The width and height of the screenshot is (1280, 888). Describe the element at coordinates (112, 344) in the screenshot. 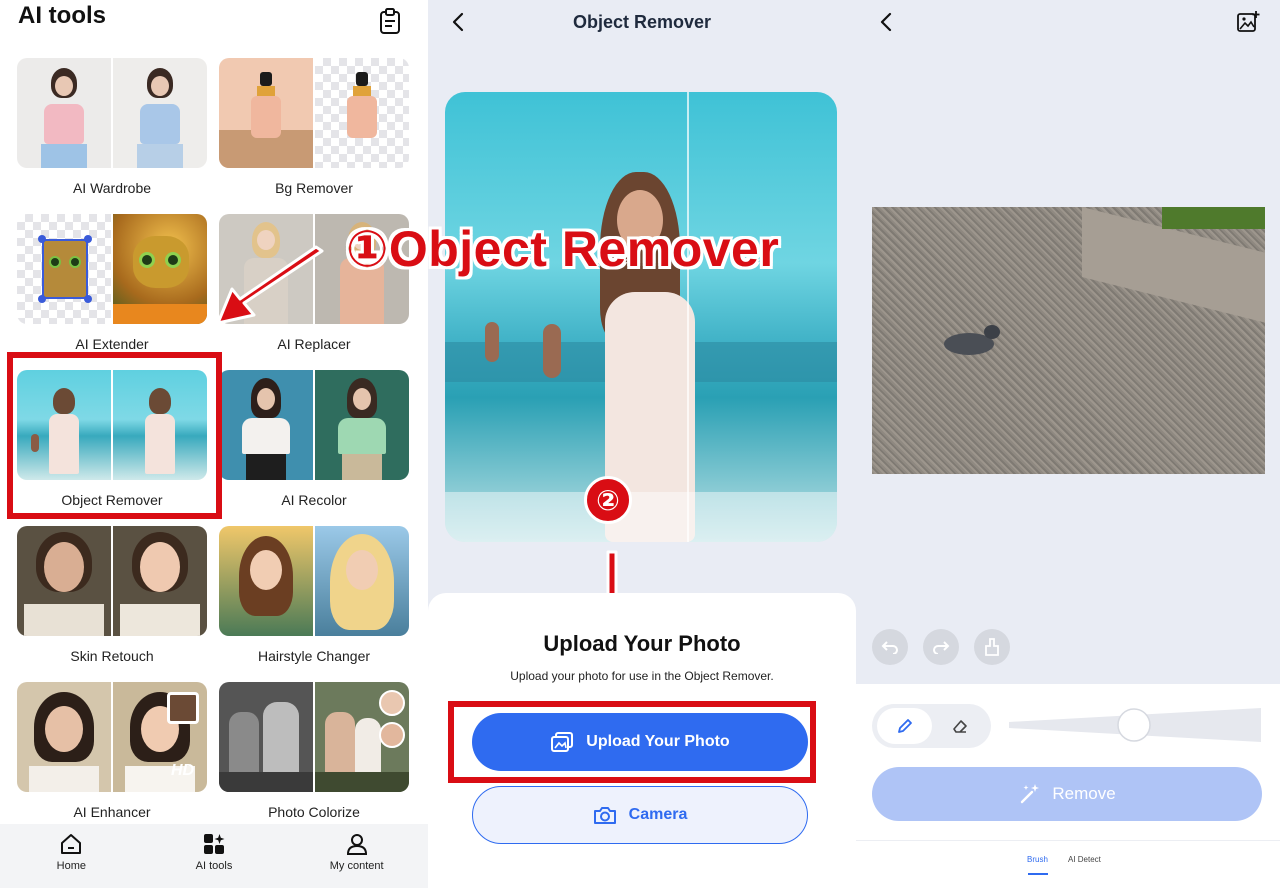

I see `tool-label: AI Extender` at that location.